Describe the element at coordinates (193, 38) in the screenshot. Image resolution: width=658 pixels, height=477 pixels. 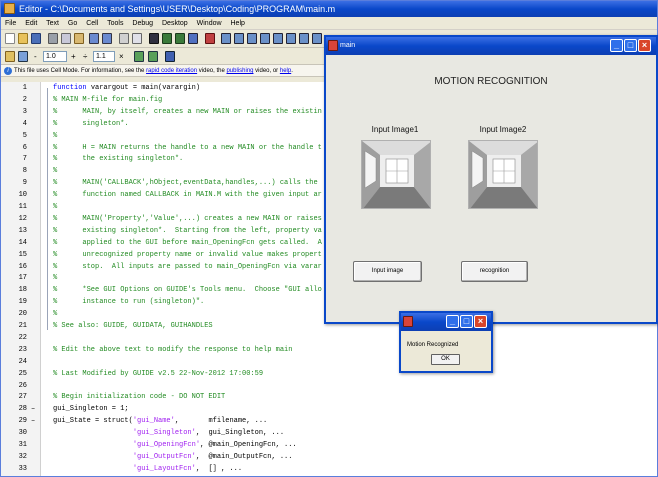
I see `function-icon` at that location.